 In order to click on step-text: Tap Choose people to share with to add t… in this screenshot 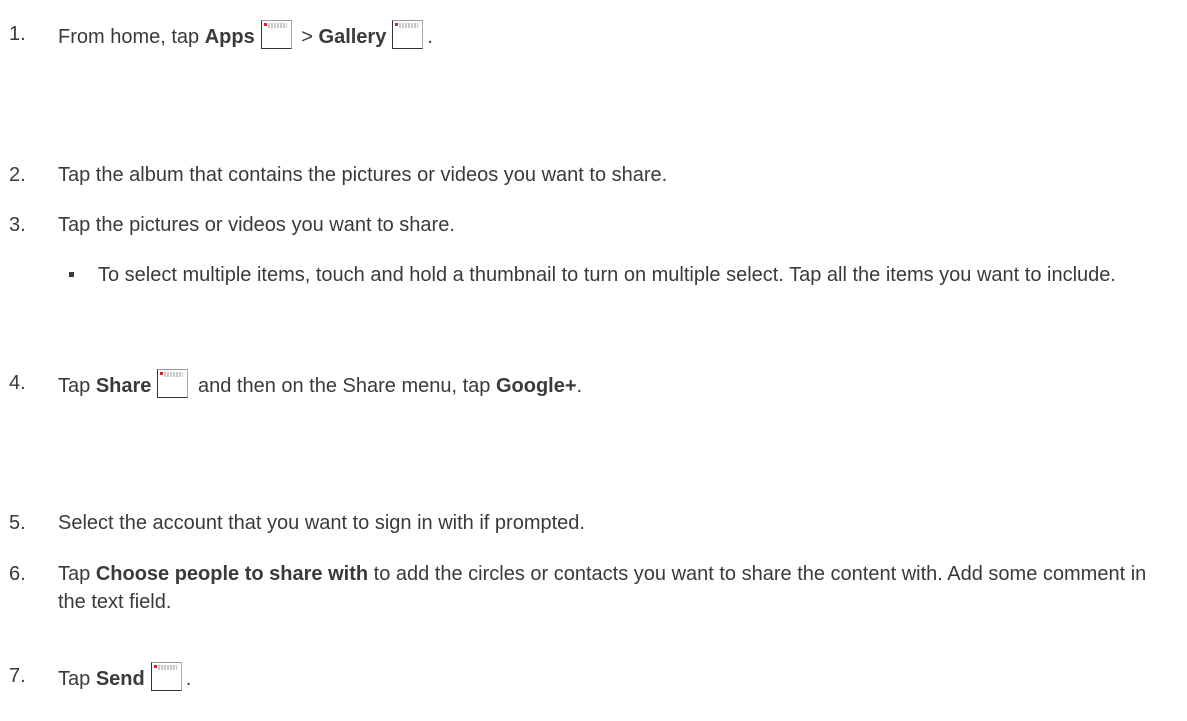, I will do `click(608, 588)`.